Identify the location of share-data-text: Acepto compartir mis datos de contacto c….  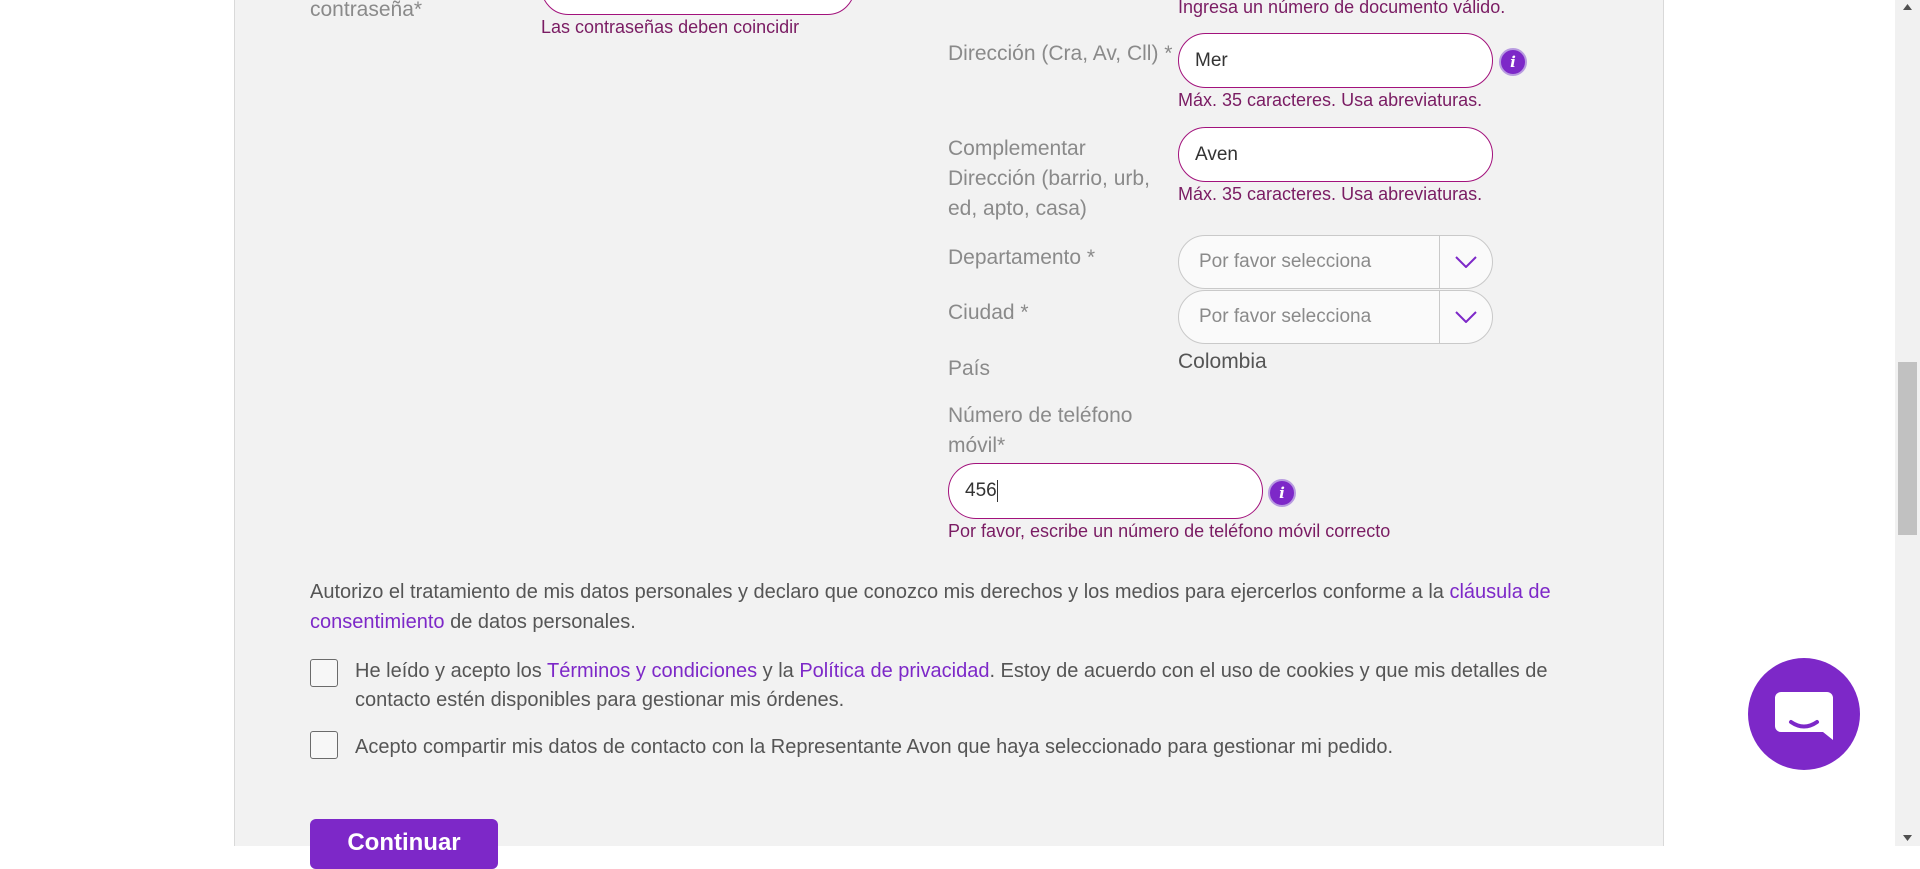
(874, 747).